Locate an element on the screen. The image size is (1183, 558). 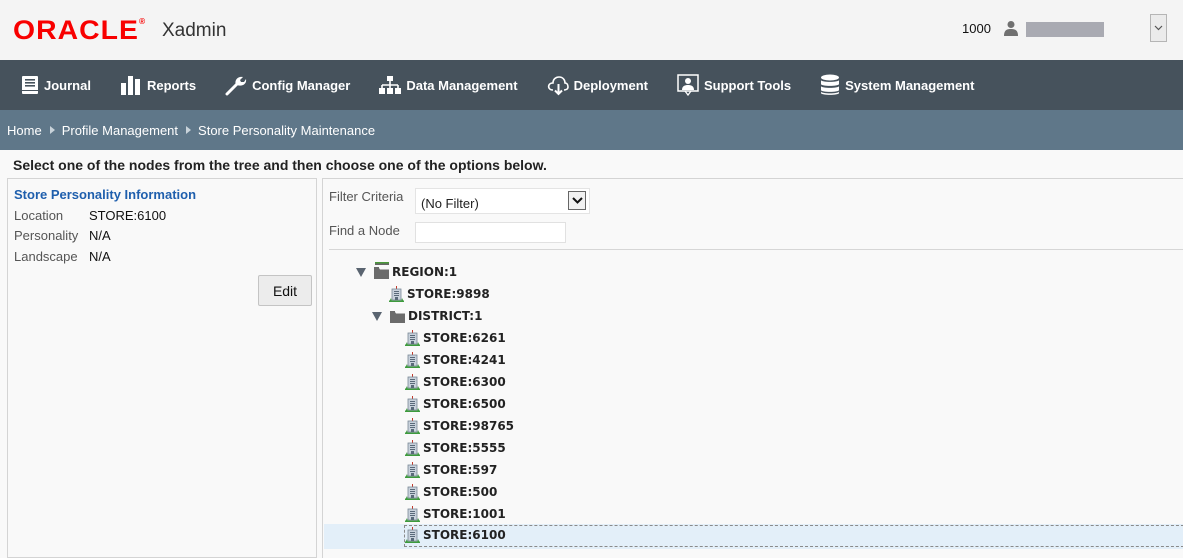
nav-label: System Management is located at coordinates (910, 85).